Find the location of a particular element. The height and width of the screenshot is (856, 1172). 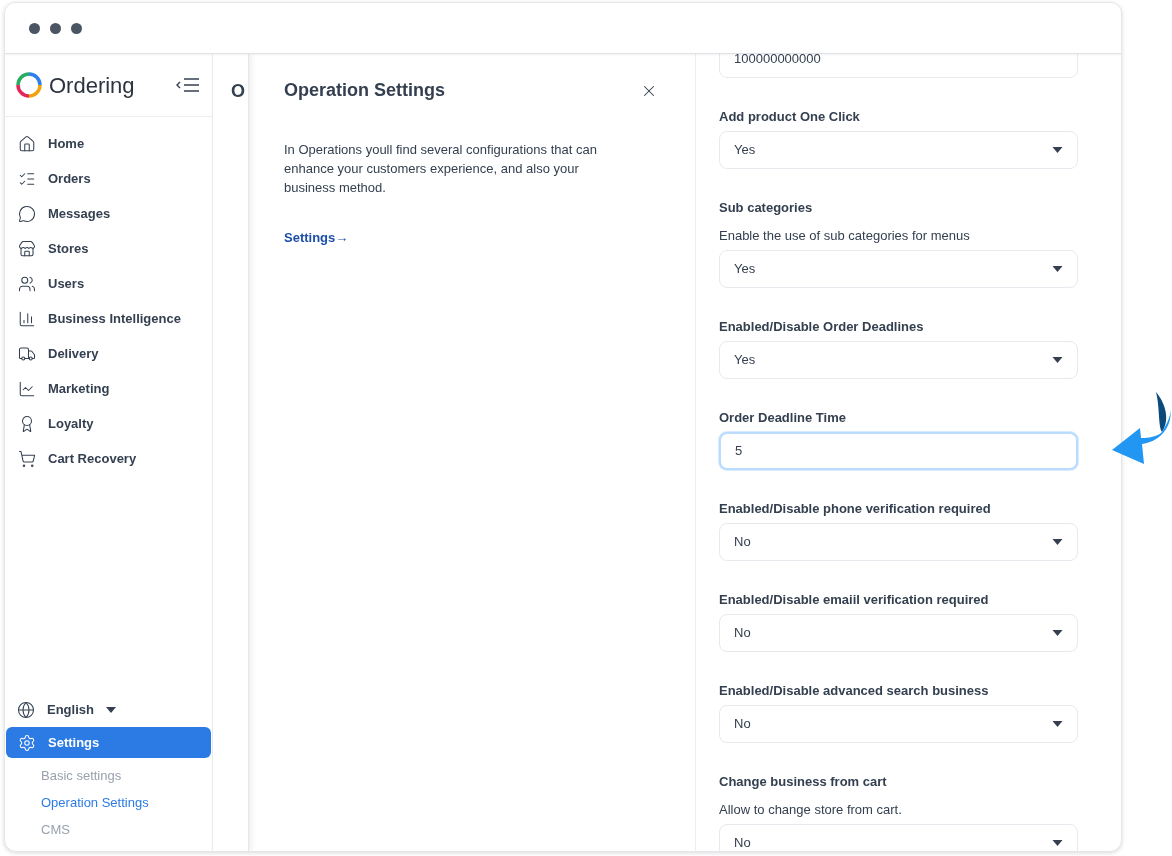

page-title: O is located at coordinates (238, 91).